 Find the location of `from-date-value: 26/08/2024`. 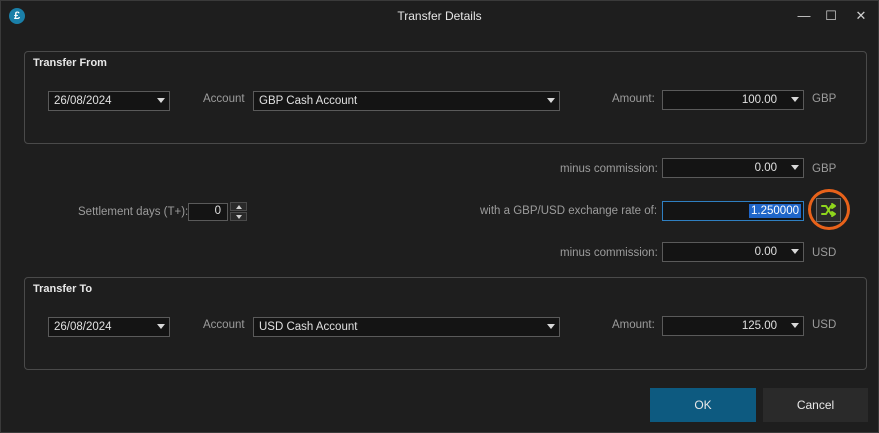

from-date-value: 26/08/2024 is located at coordinates (83, 101).